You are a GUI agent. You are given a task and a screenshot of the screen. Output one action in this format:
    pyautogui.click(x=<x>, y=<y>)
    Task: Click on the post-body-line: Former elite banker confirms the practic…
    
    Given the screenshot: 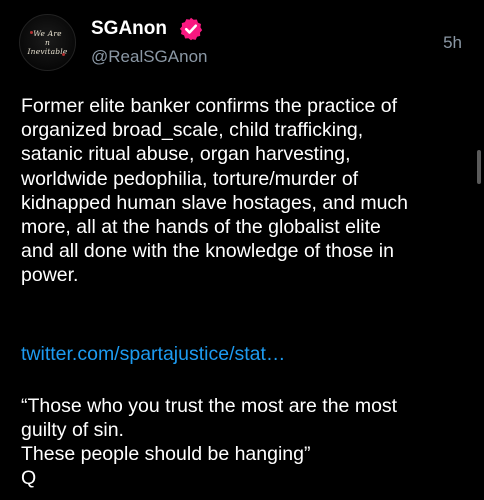 What is the action you would take?
    pyautogui.click(x=209, y=106)
    